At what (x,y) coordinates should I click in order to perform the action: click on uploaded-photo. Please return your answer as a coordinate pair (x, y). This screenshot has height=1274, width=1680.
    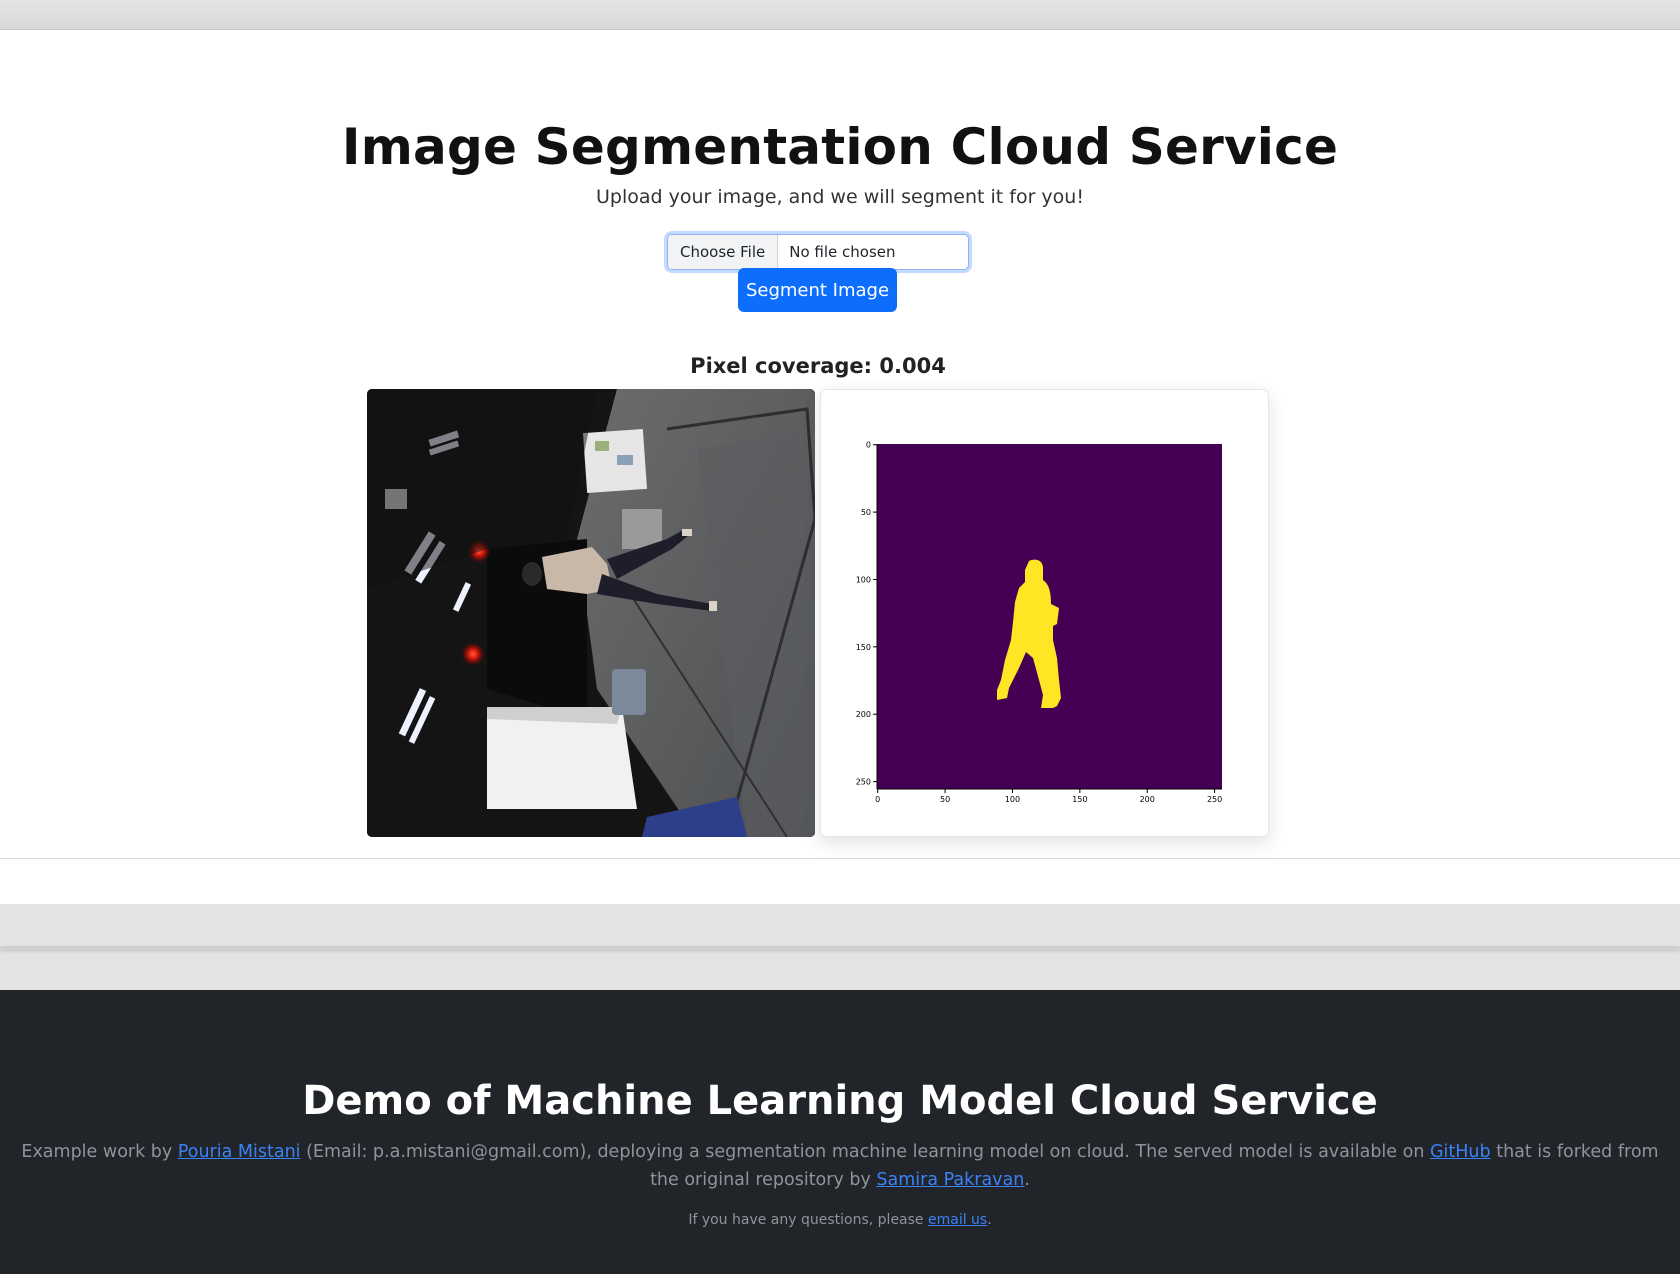
    Looking at the image, I should click on (591, 613).